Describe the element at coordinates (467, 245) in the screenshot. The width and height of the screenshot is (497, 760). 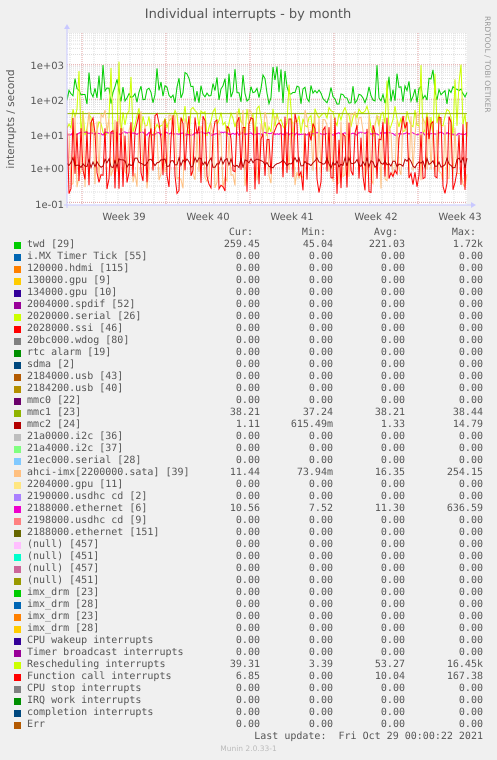
I see `value-cell-text: 1.72k` at that location.